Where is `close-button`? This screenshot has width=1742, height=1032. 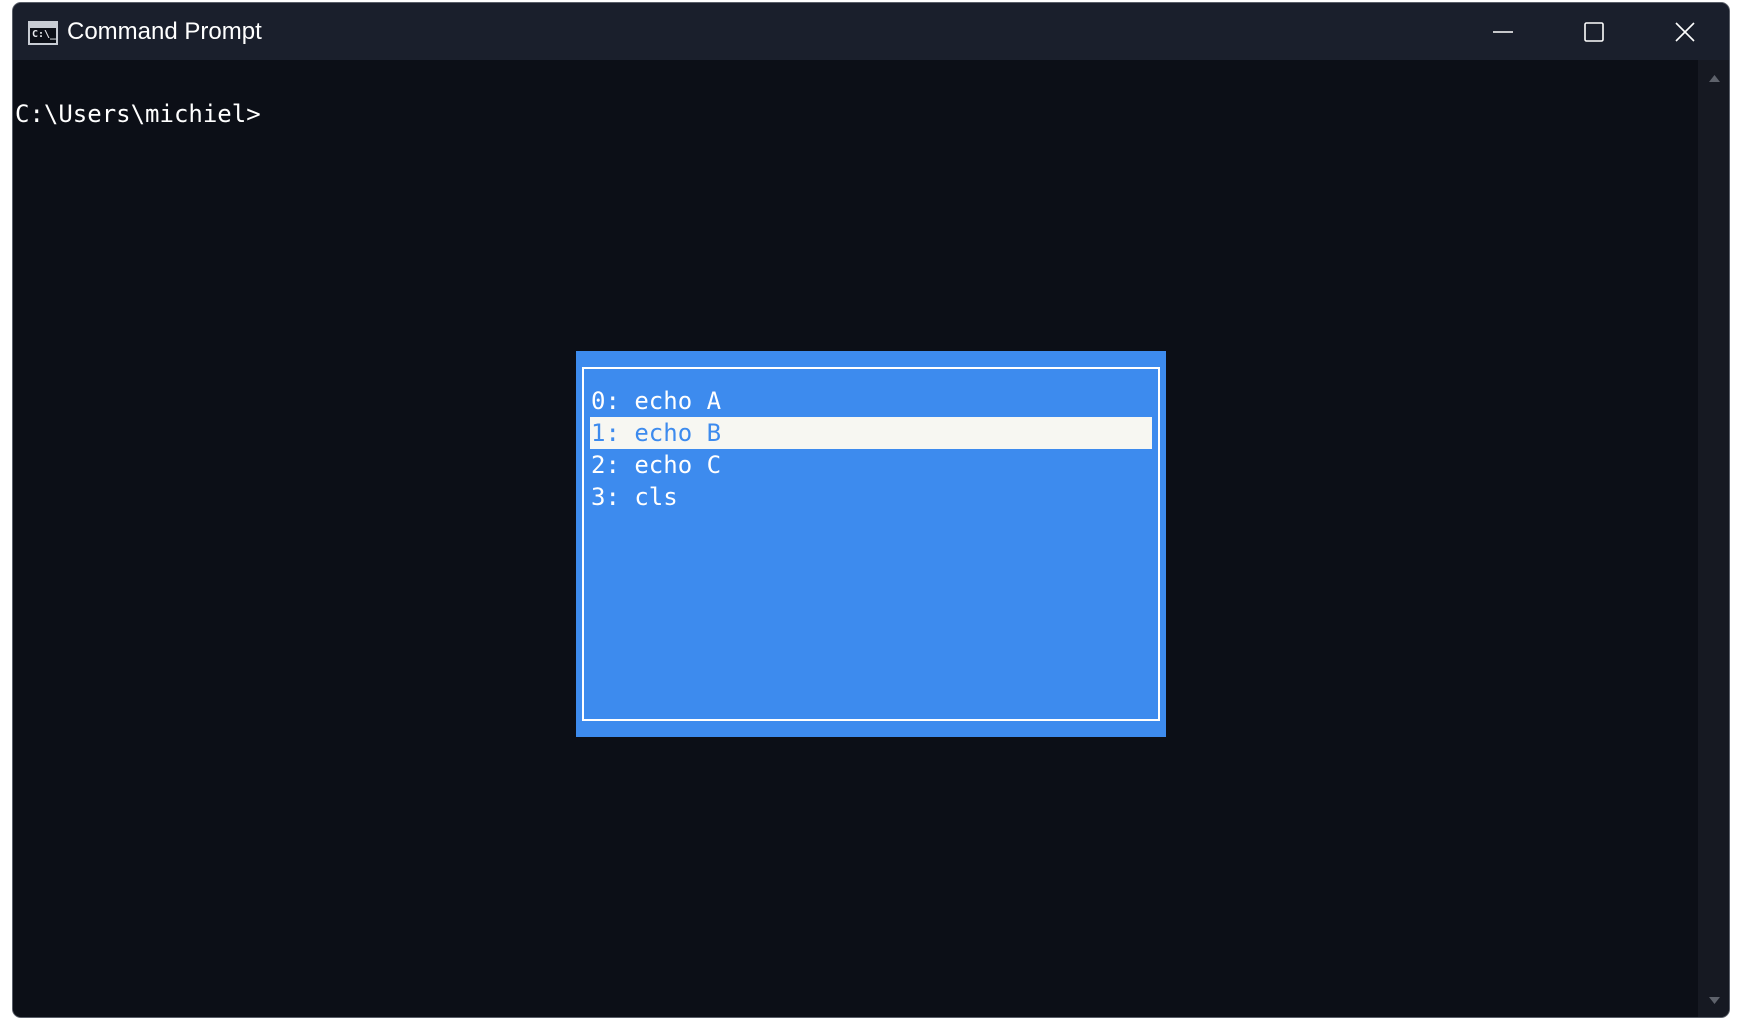 close-button is located at coordinates (1684, 31).